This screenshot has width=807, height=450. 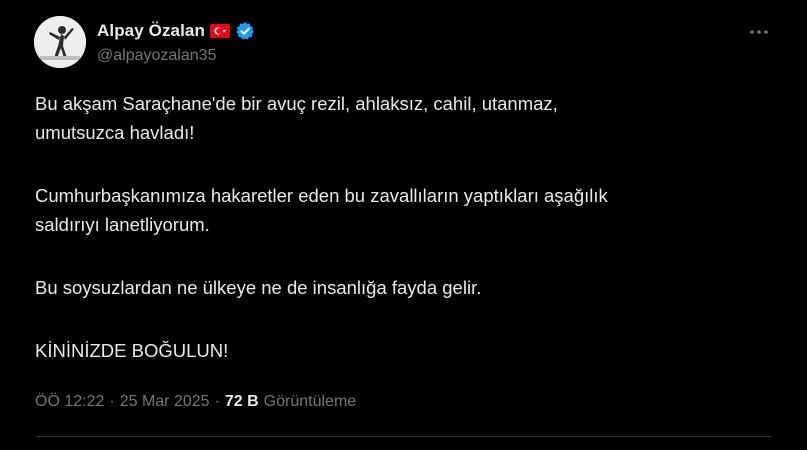 I want to click on turkey-flag-icon, so click(x=219, y=31).